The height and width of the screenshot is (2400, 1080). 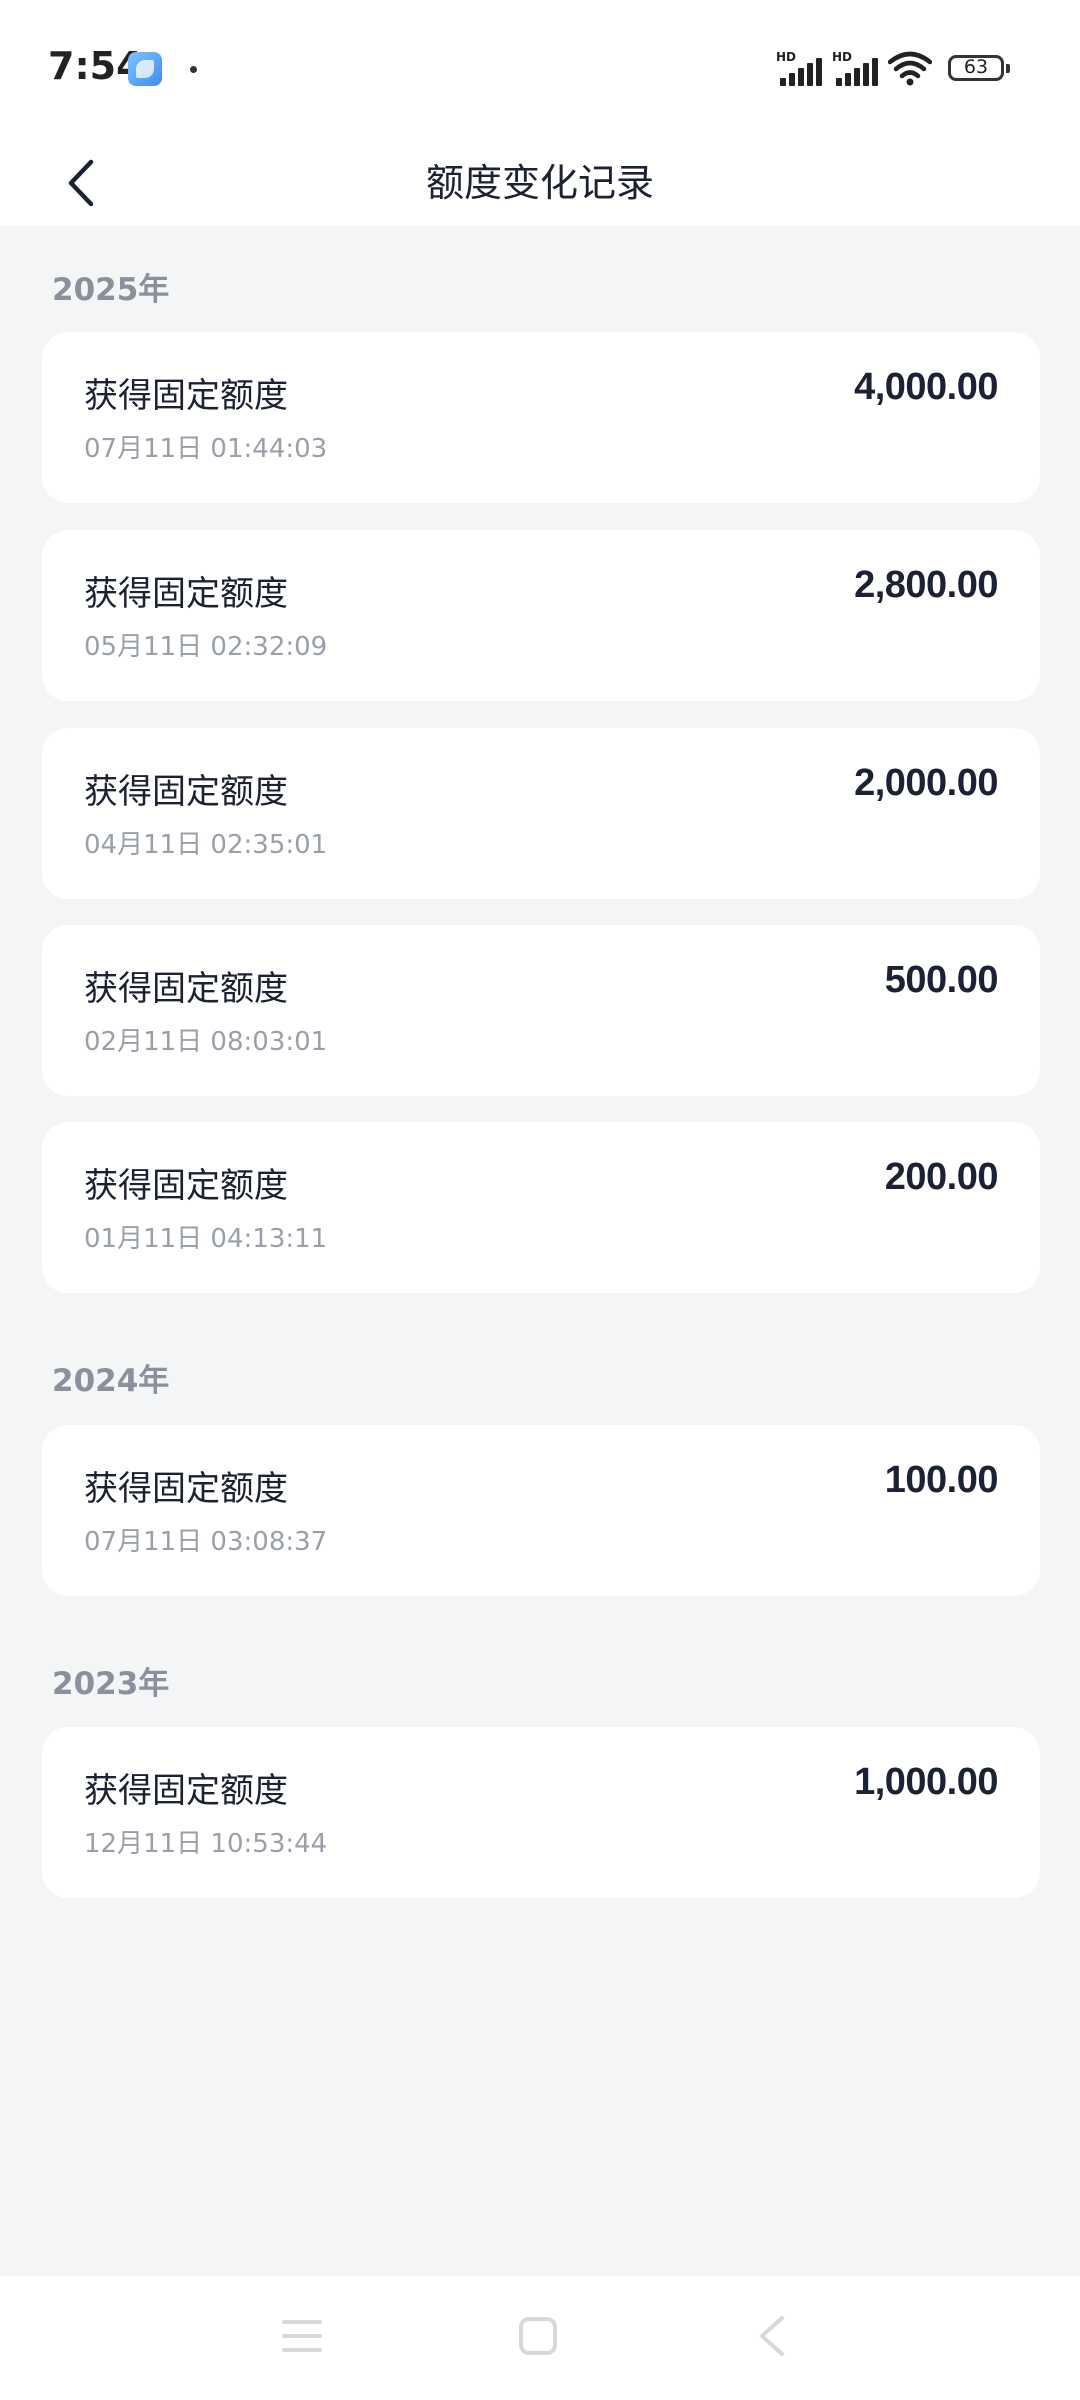 I want to click on wifi-icon, so click(x=910, y=68).